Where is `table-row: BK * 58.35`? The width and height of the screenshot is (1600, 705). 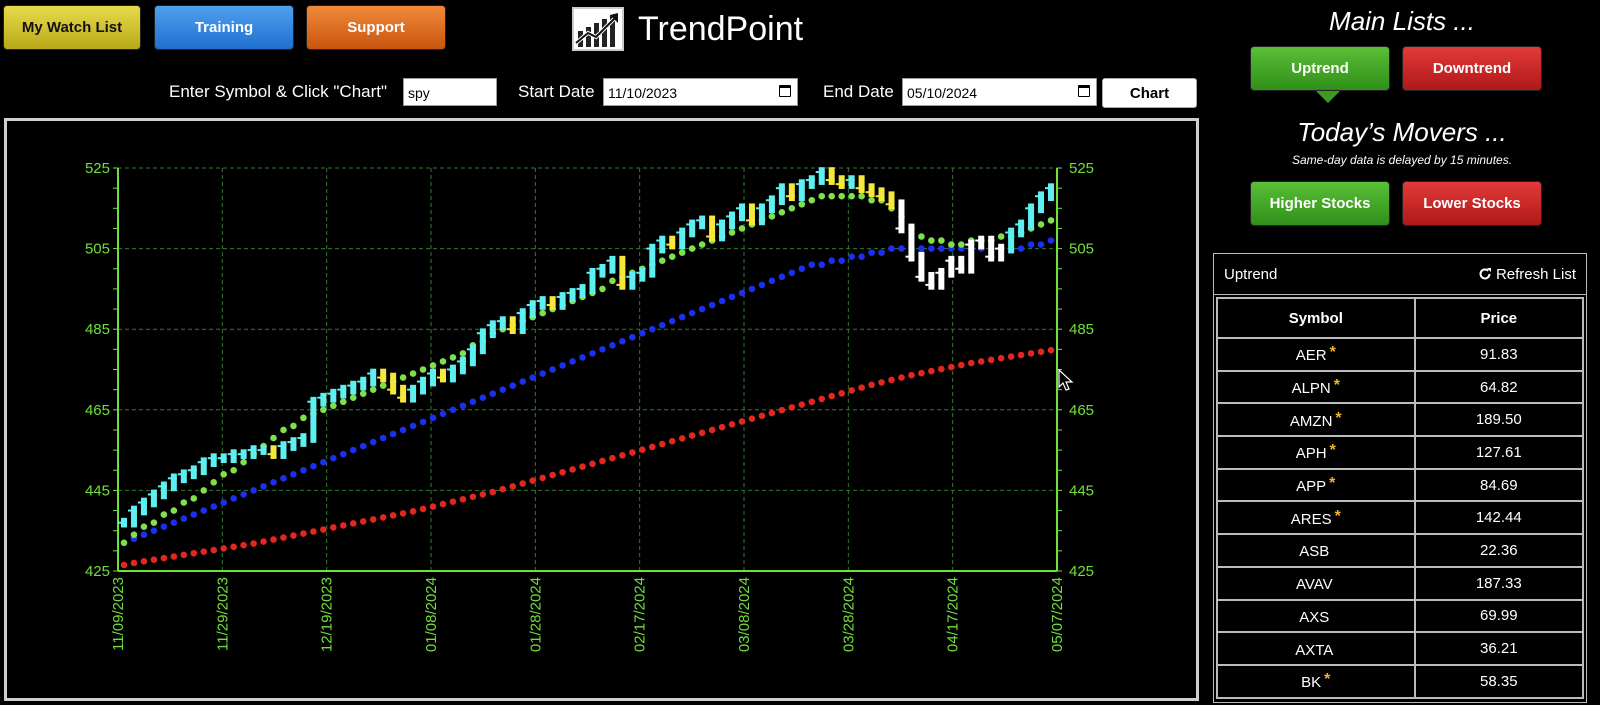
table-row: BK * 58.35 is located at coordinates (1400, 681).